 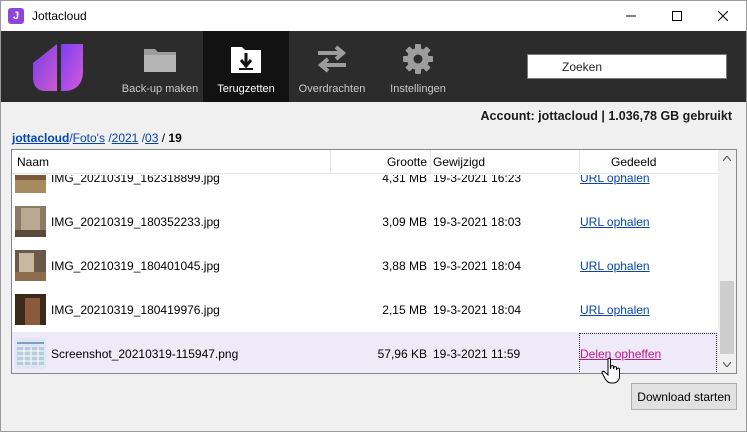 What do you see at coordinates (135, 180) in the screenshot?
I see `file-name: IMG_20210319_162318899.jpg` at bounding box center [135, 180].